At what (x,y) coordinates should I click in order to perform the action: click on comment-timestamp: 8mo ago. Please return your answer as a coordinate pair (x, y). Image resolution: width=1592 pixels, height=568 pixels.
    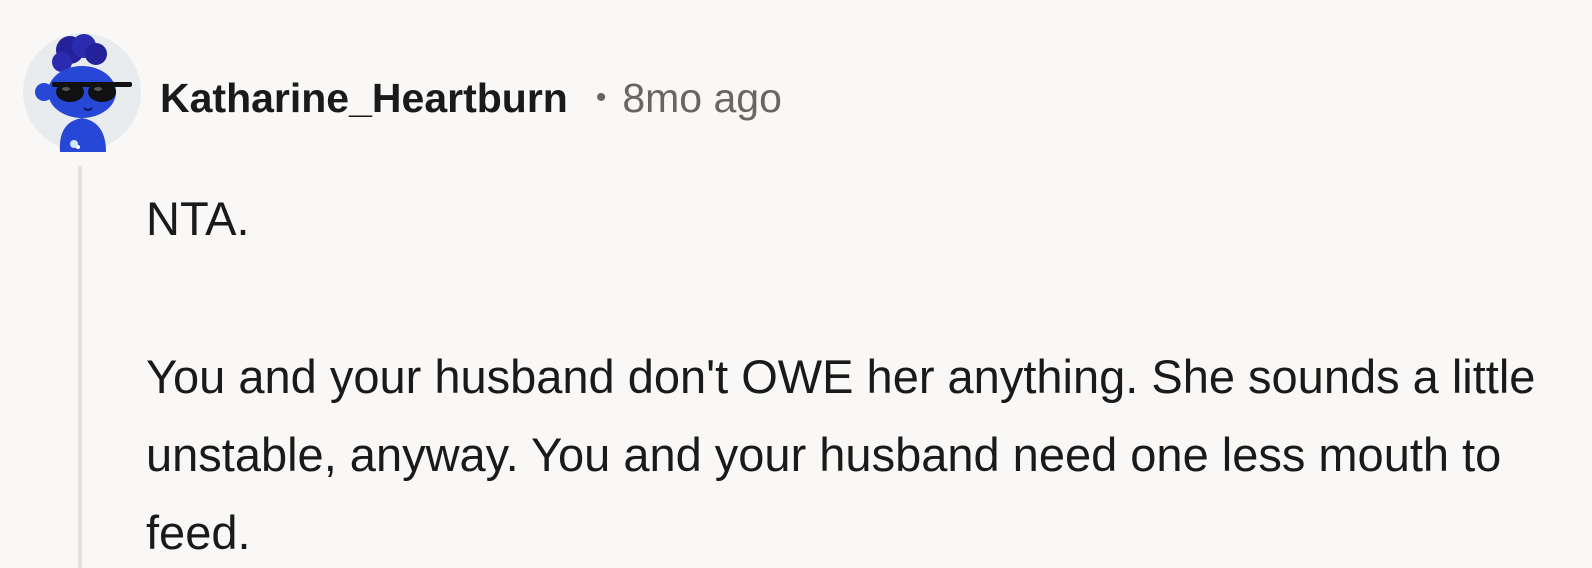
    Looking at the image, I should click on (702, 98).